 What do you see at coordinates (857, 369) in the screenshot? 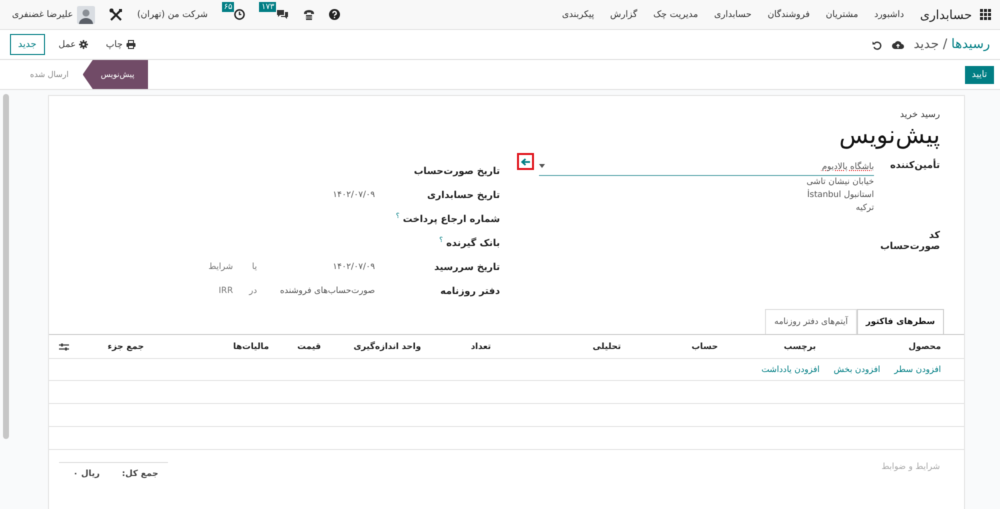
I see `add-line-link: افزودن بخش` at bounding box center [857, 369].